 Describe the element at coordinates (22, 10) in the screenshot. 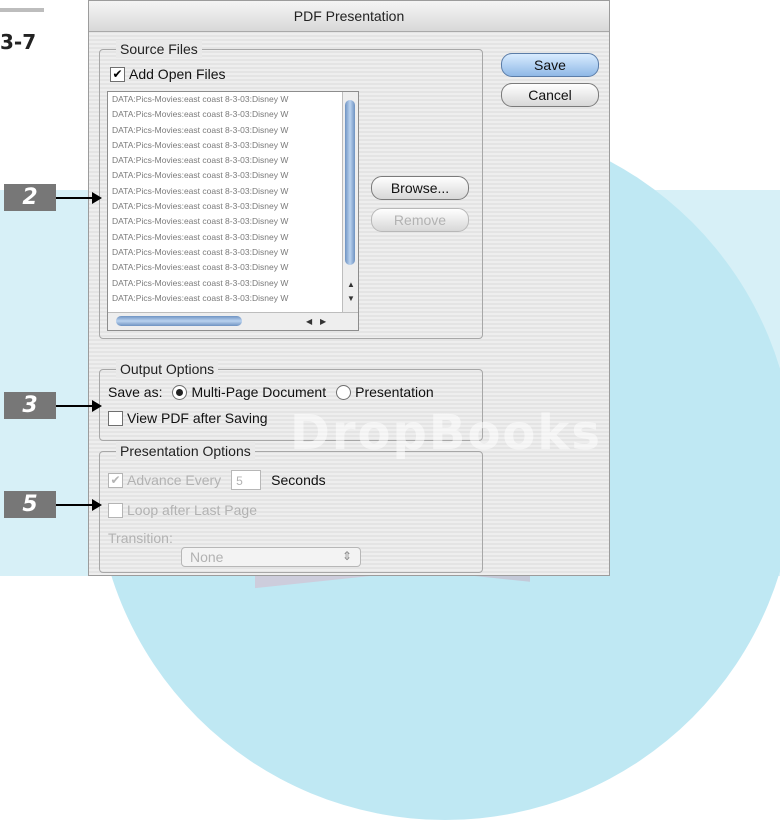

I see `figure-rule` at that location.